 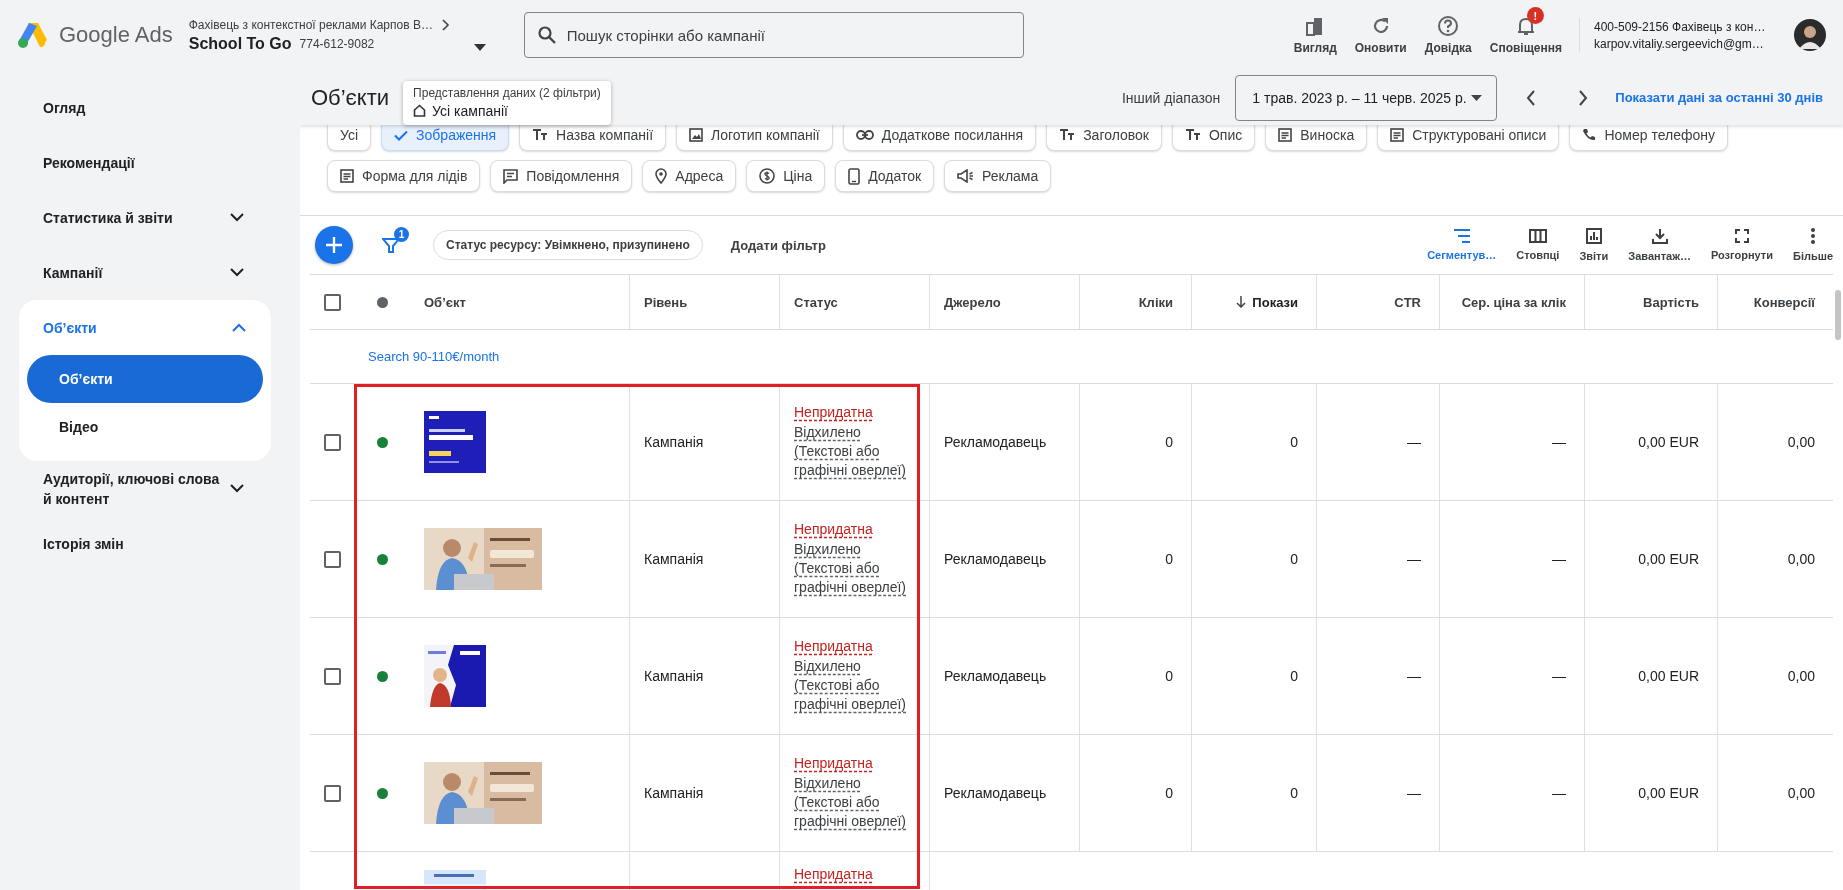 I want to click on nav-item: Рекомендації, so click(x=135, y=162).